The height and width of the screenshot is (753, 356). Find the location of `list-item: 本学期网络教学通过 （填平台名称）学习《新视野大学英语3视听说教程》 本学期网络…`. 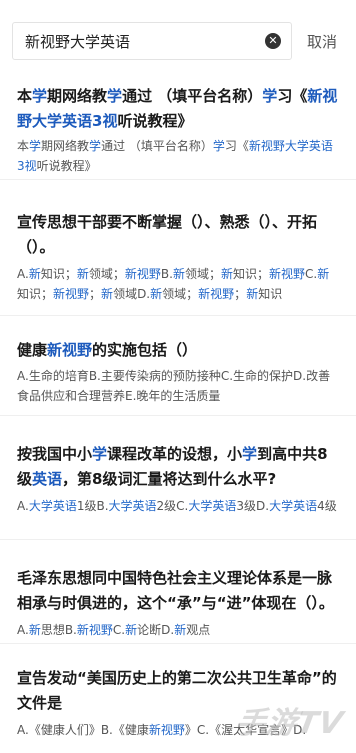

list-item: 本学期网络教学通过 （填平台名称）学习《新视野大学英语3视听说教程》 本学期网络… is located at coordinates (178, 129).